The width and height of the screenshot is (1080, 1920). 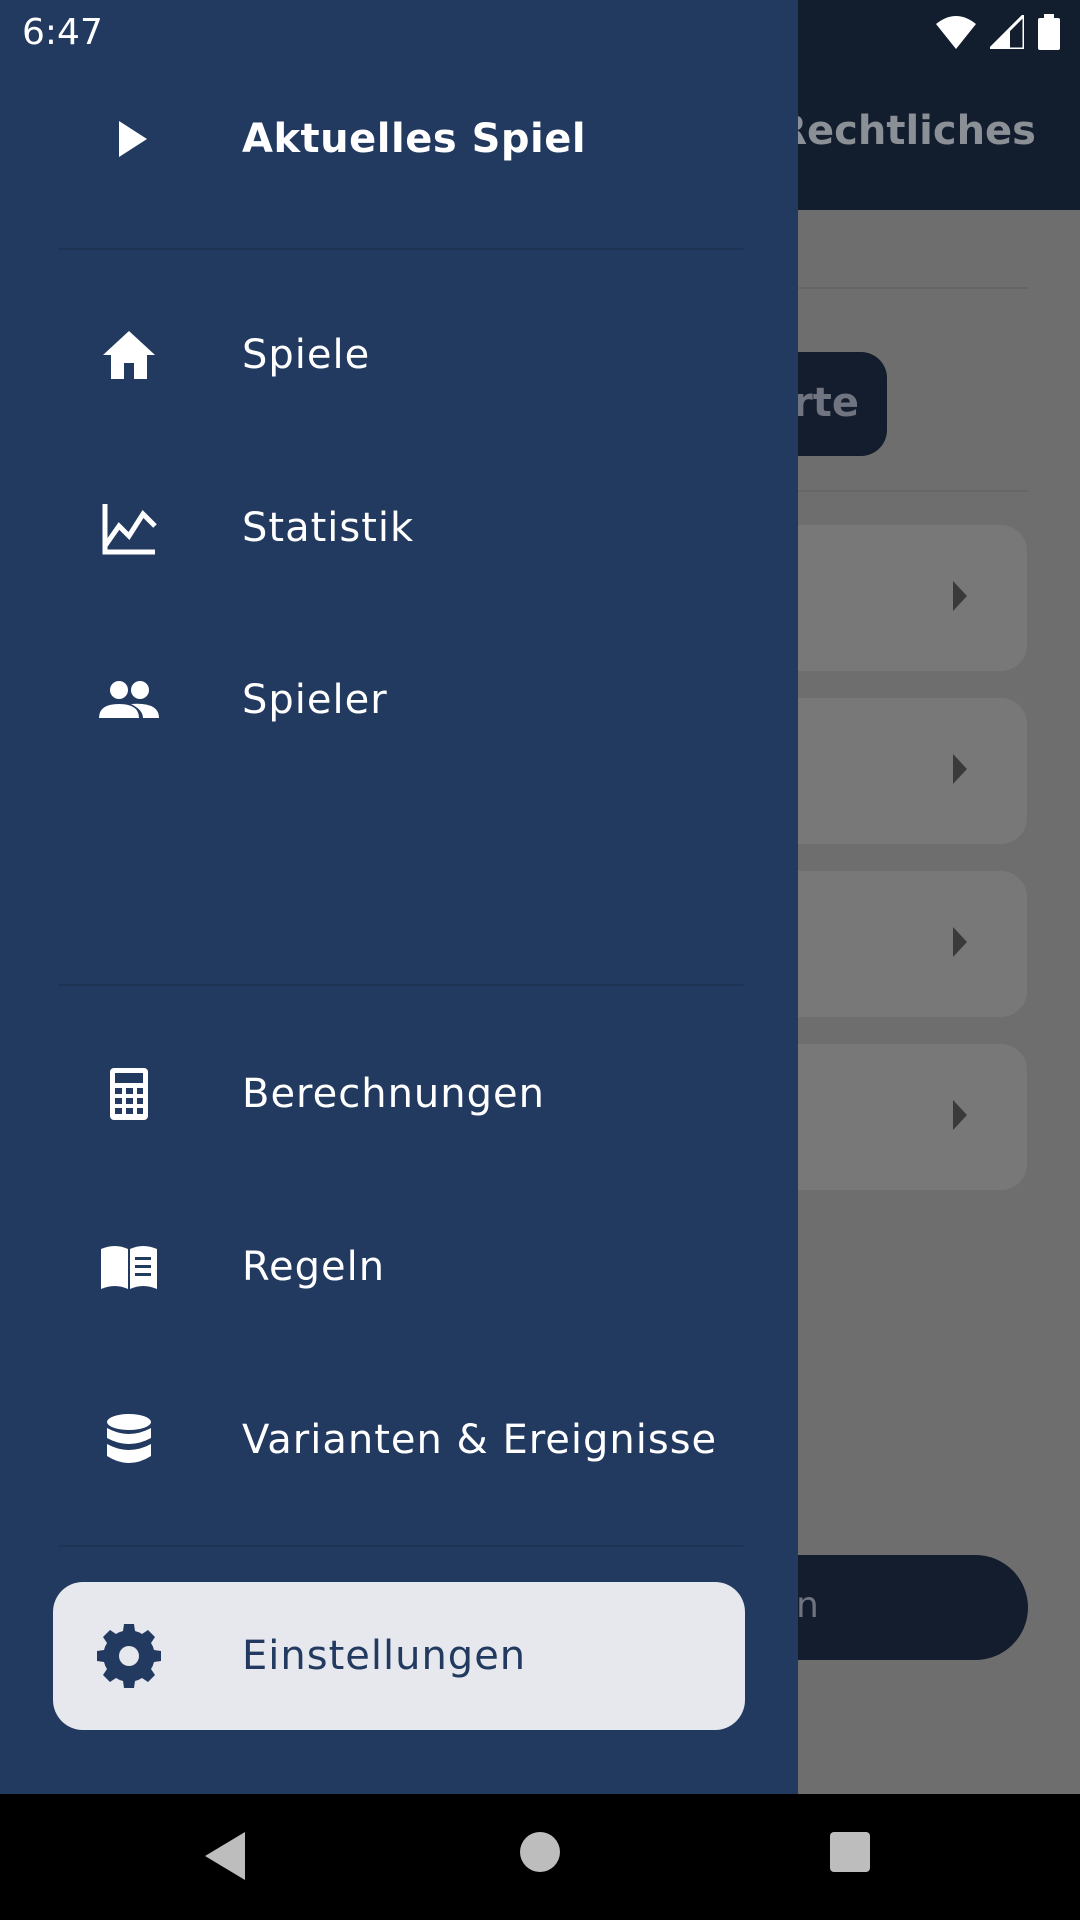 I want to click on signal-icon, so click(x=1007, y=32).